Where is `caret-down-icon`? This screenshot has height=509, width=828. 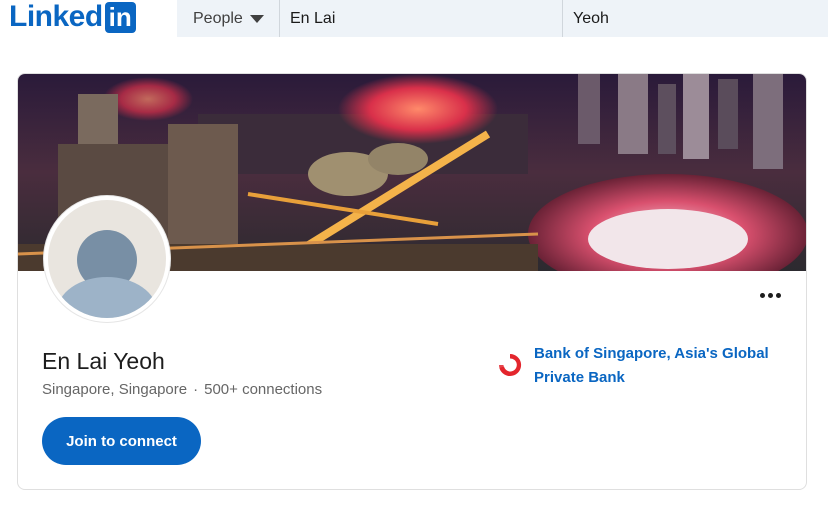
caret-down-icon is located at coordinates (256, 18).